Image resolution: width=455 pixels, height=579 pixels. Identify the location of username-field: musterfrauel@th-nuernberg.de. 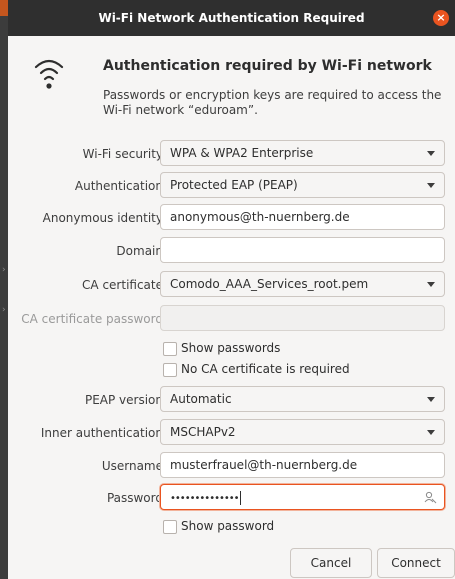
(302, 465).